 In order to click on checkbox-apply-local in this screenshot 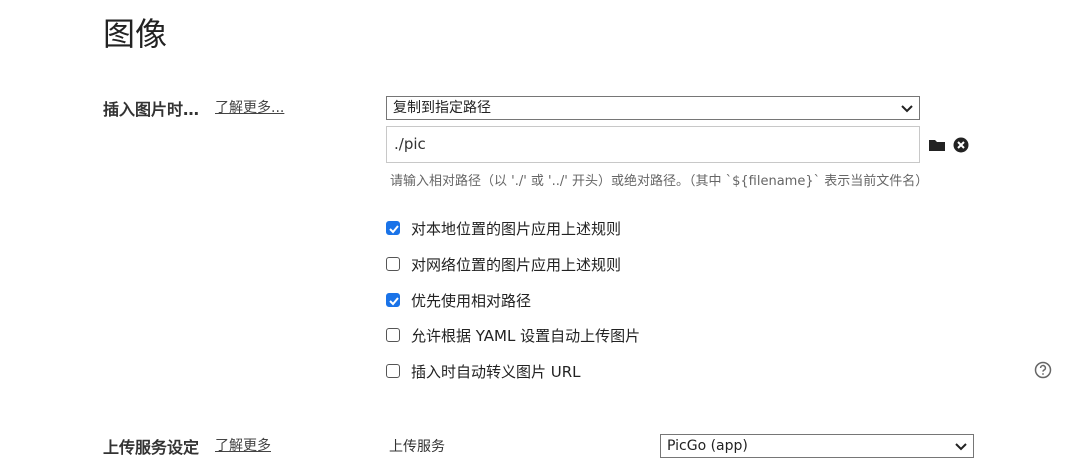, I will do `click(393, 228)`.